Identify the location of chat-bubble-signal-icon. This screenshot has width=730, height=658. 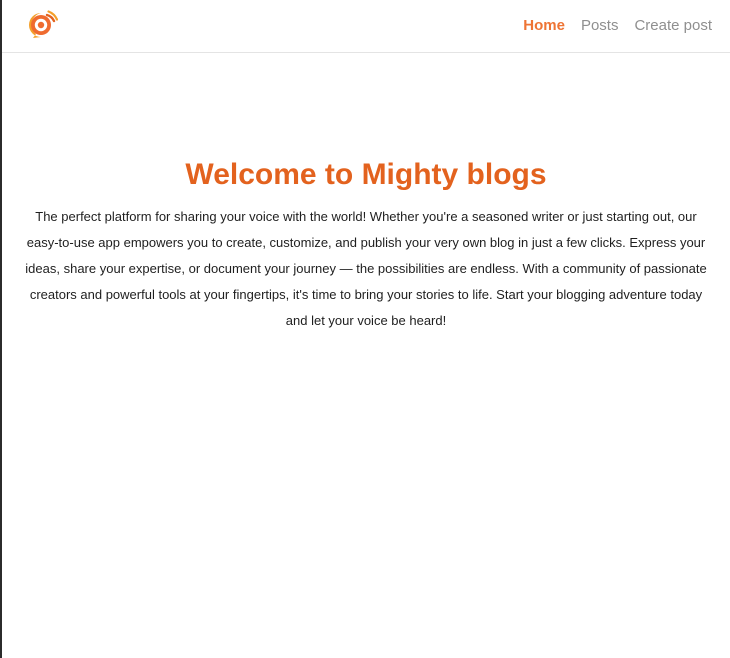
(44, 24).